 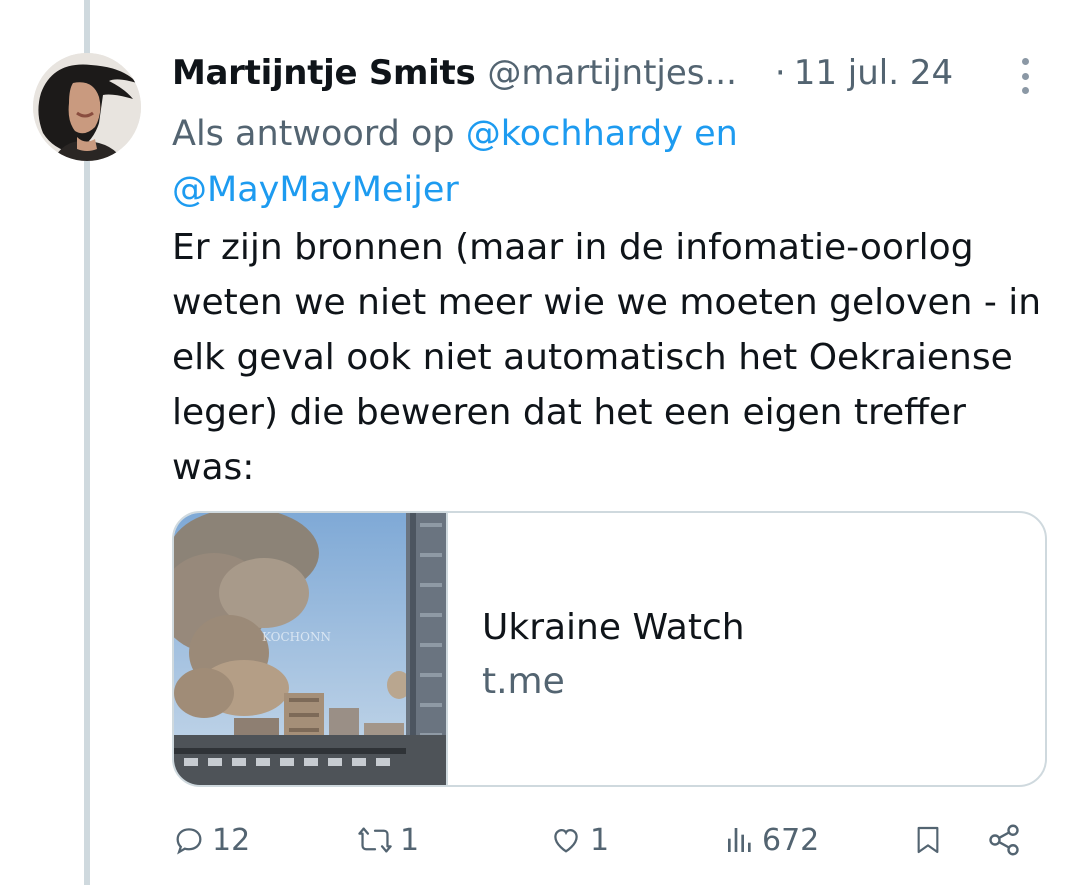 I want to click on bookmark-icon, so click(x=928, y=840).